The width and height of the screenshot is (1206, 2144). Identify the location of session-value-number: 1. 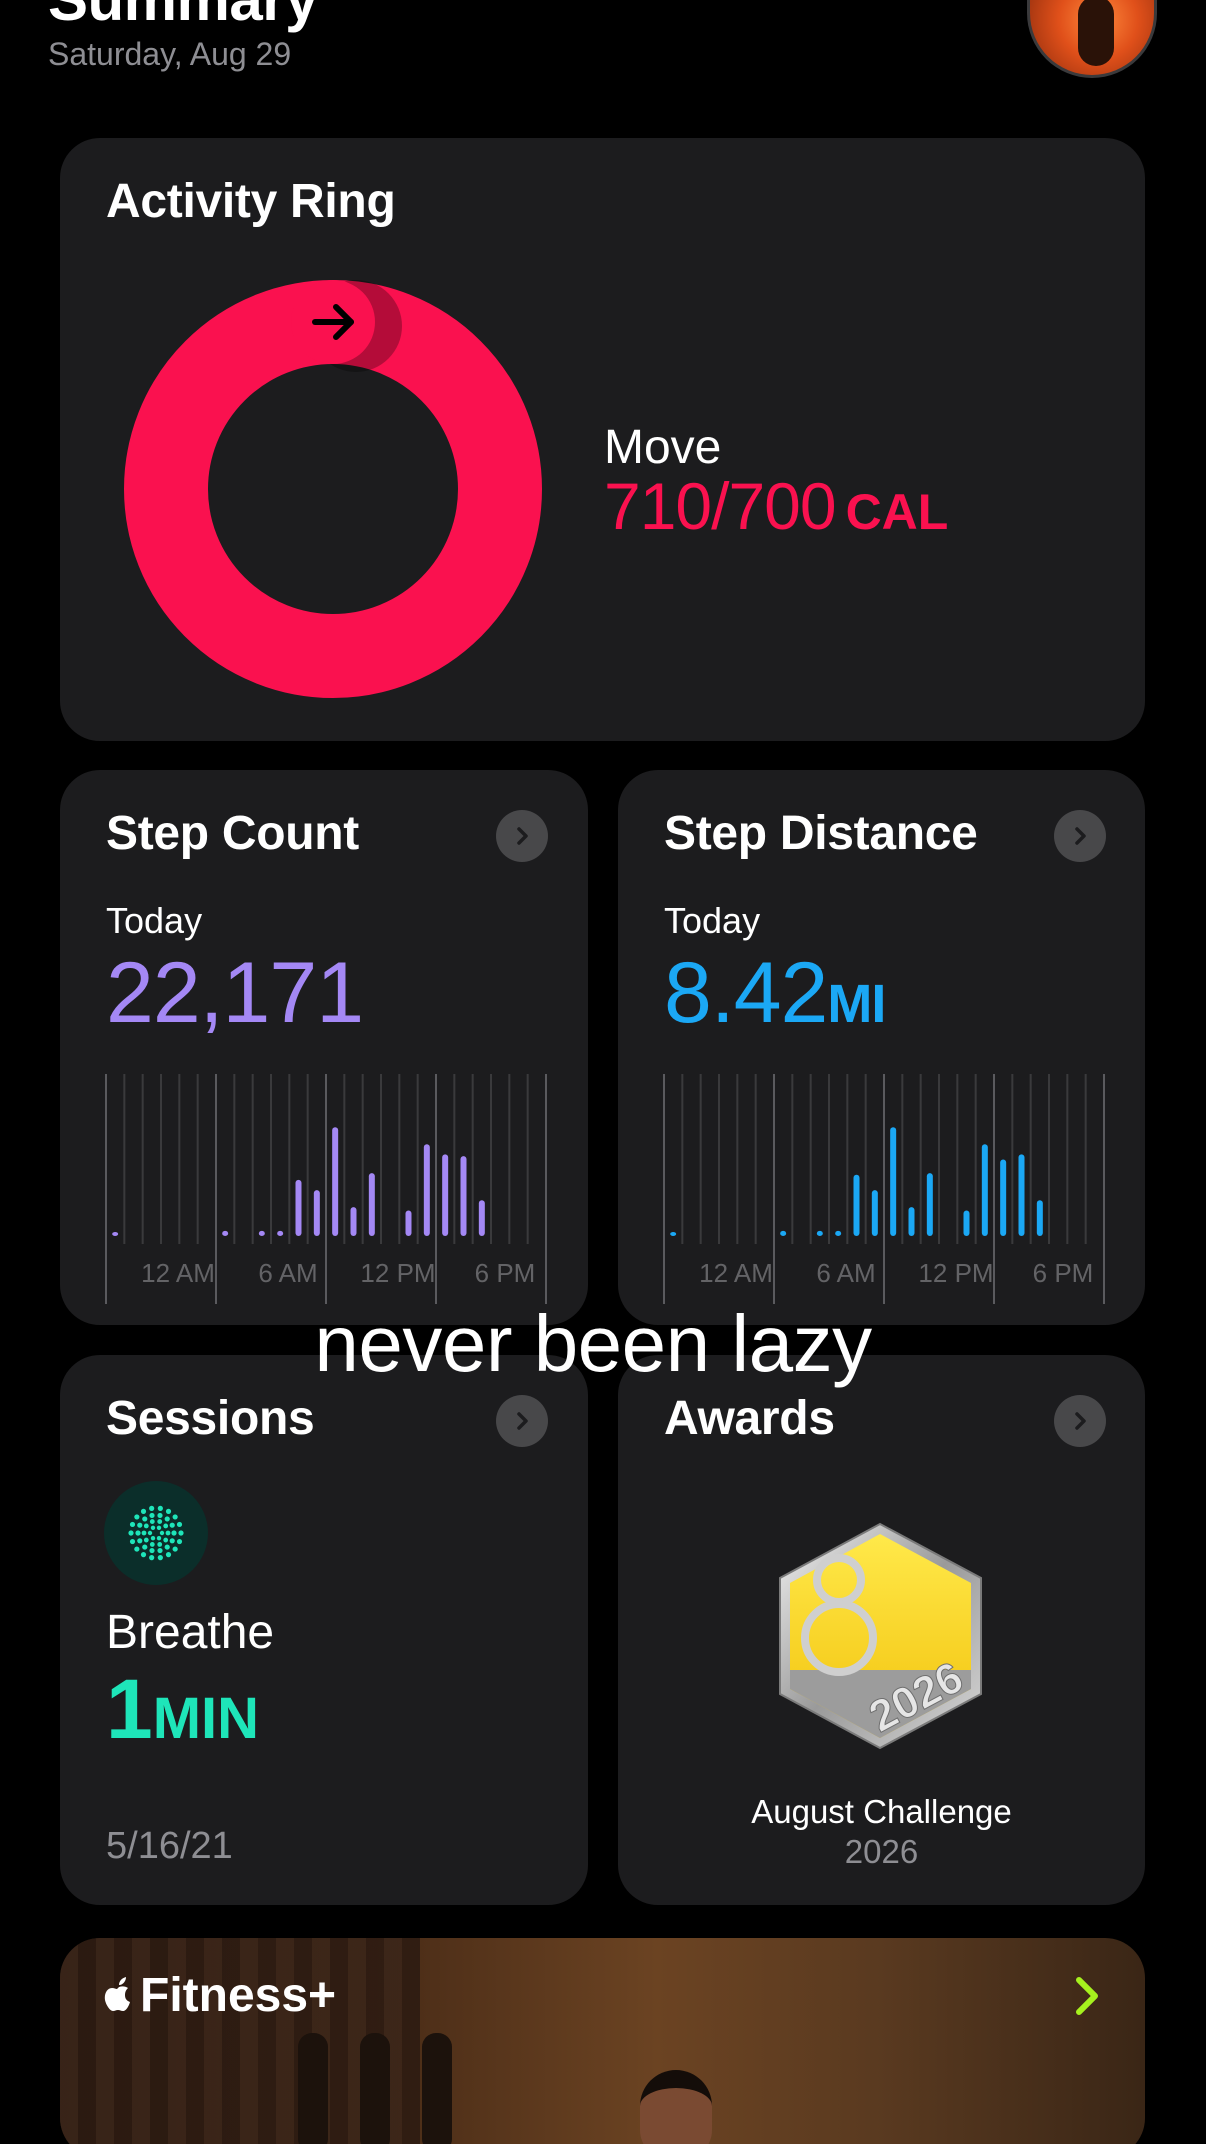
(129, 1709).